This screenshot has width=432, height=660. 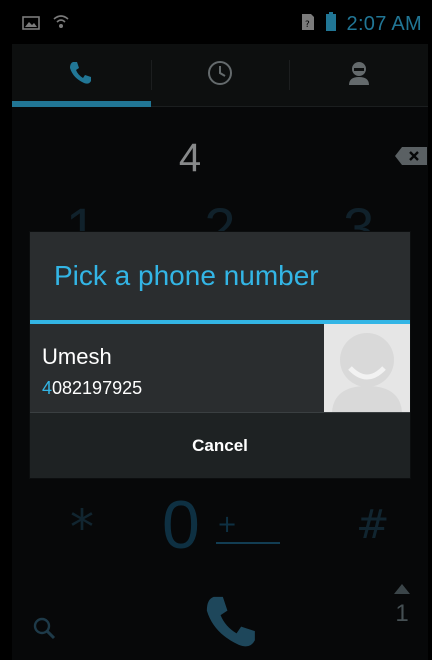 I want to click on cancel-button: Cancel, so click(x=220, y=445).